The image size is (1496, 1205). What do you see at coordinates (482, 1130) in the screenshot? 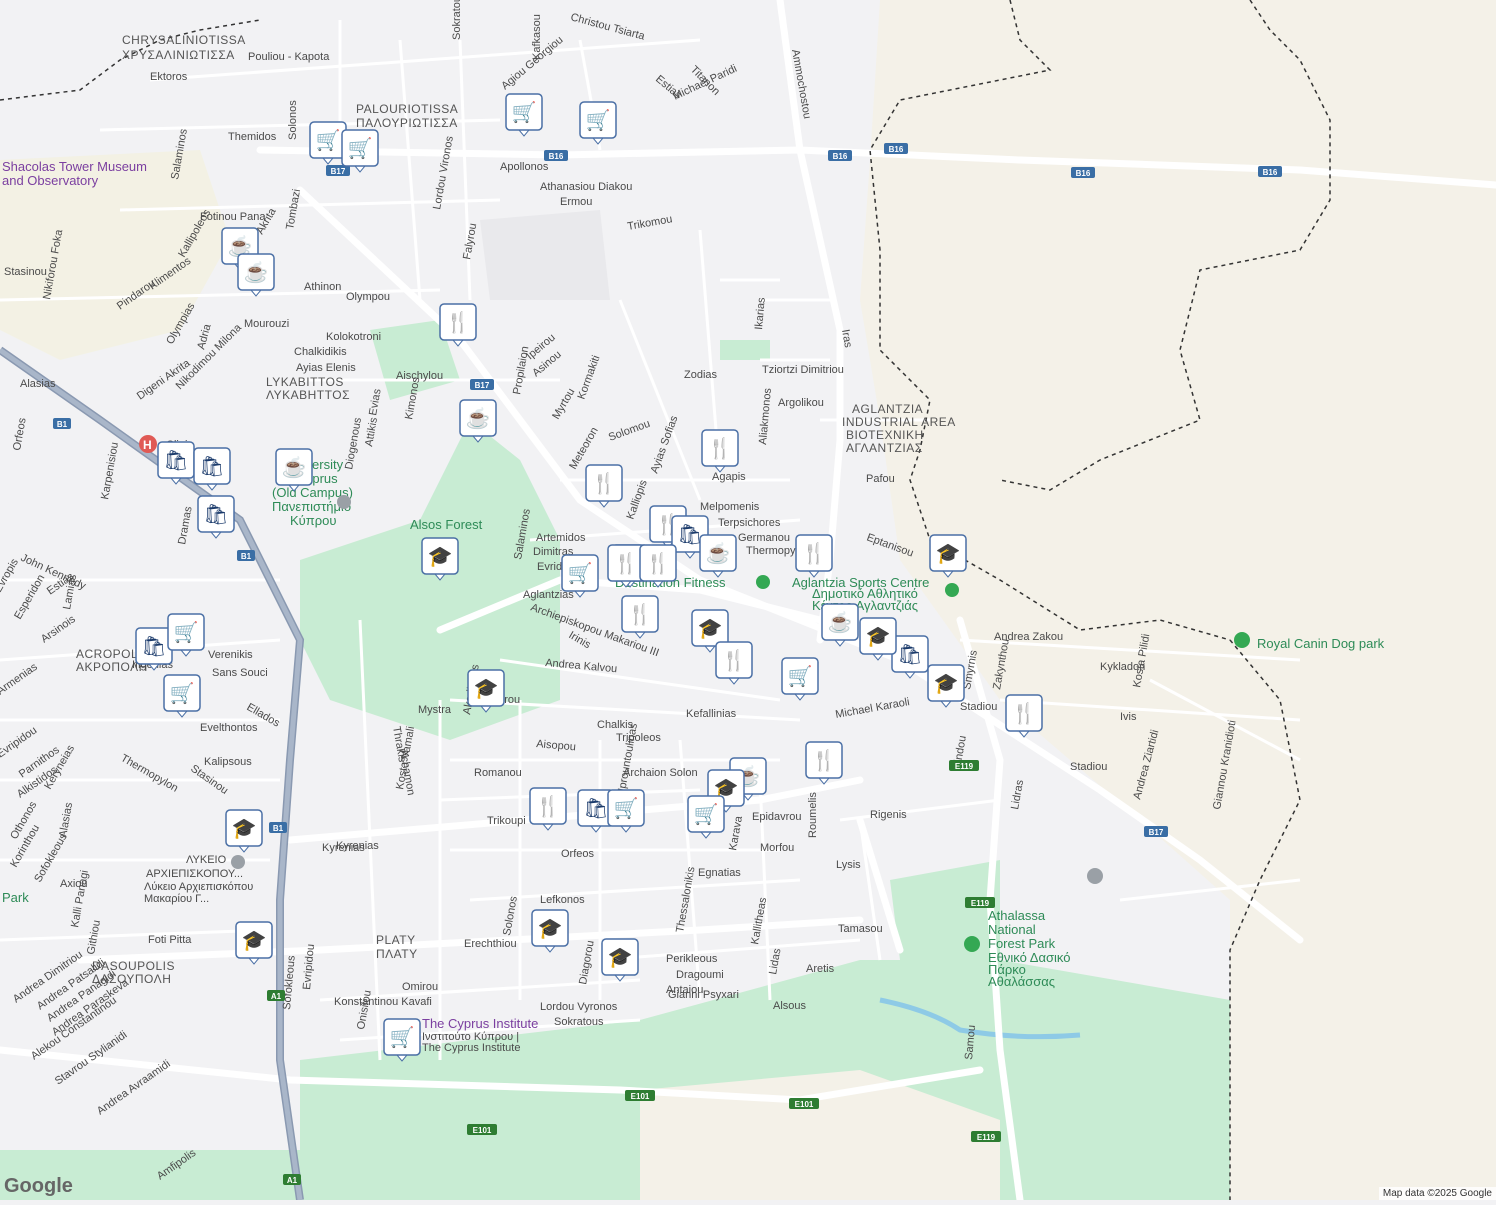
I see `svg-text: E101` at bounding box center [482, 1130].